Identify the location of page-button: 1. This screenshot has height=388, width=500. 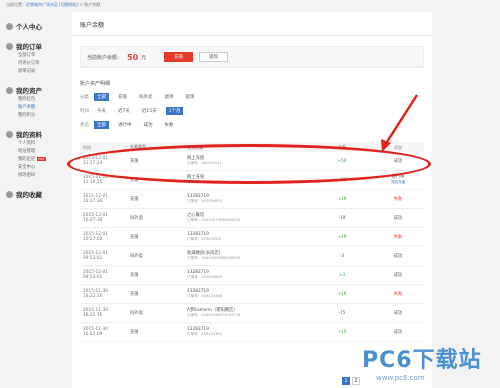
(346, 381).